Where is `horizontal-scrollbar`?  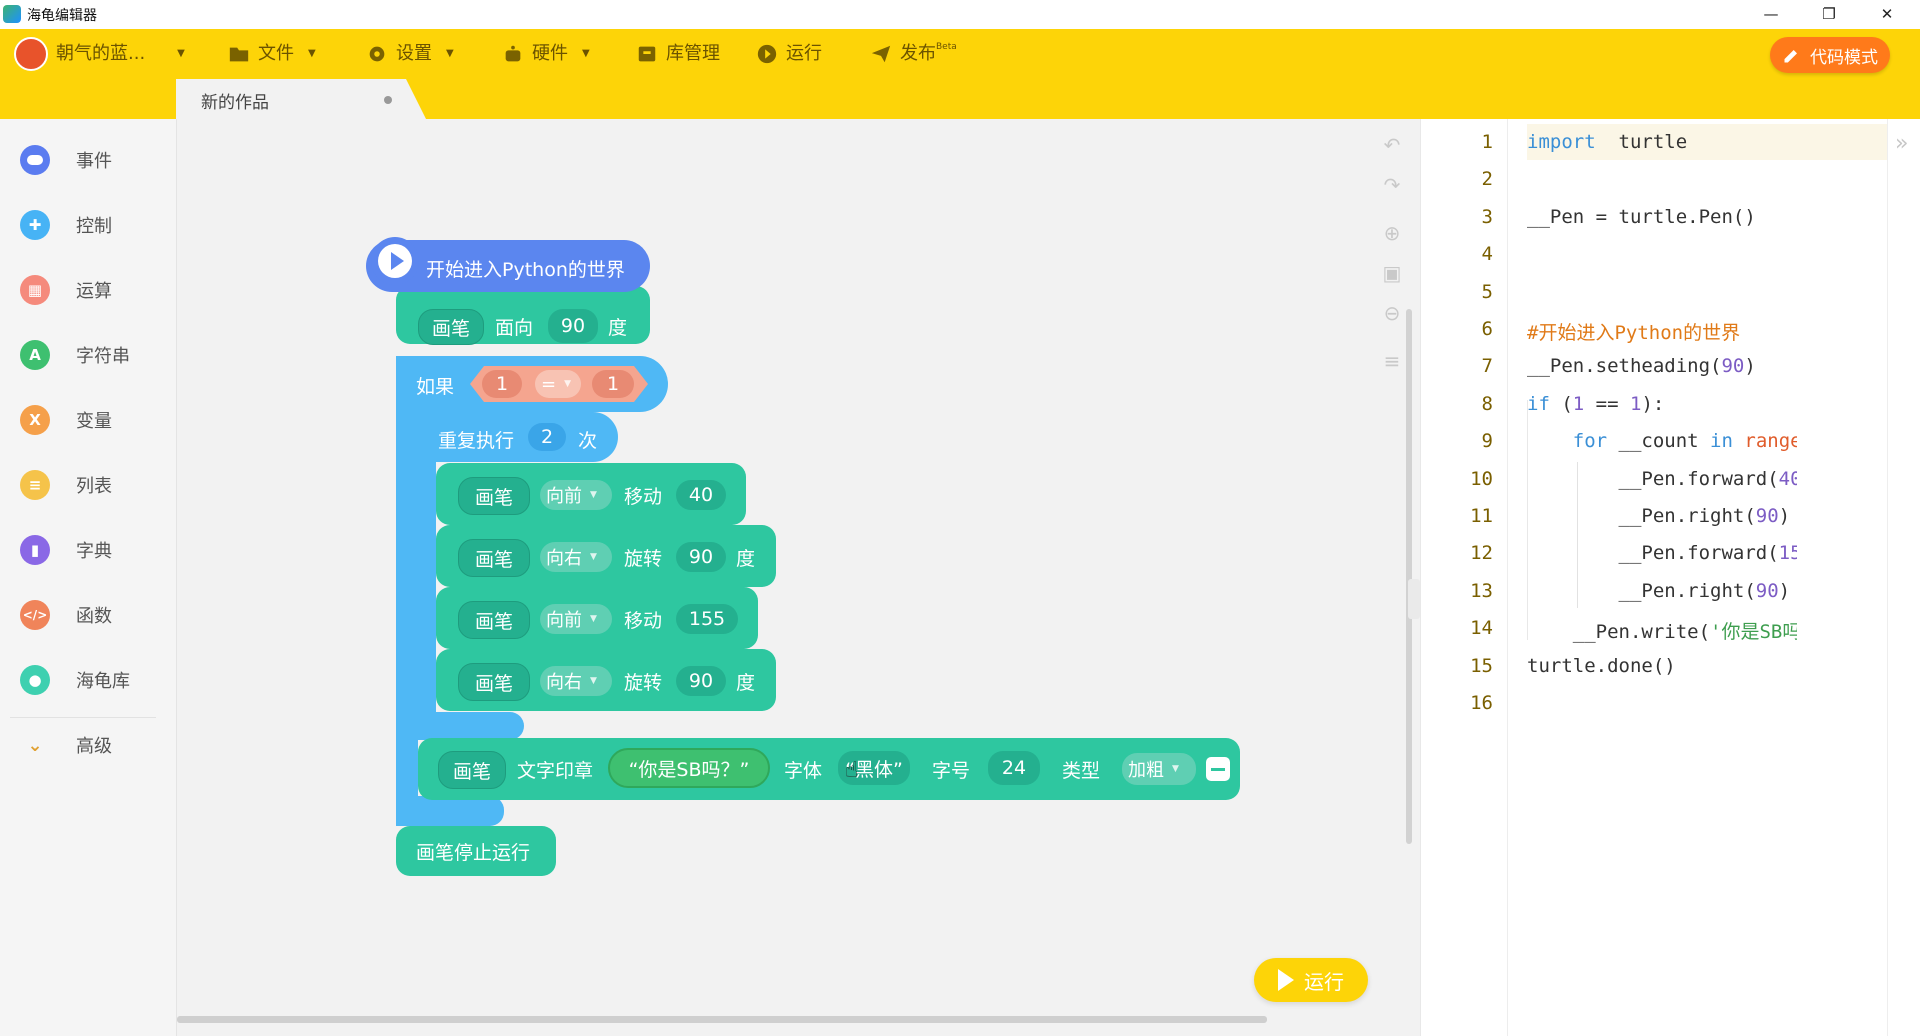
horizontal-scrollbar is located at coordinates (722, 1019).